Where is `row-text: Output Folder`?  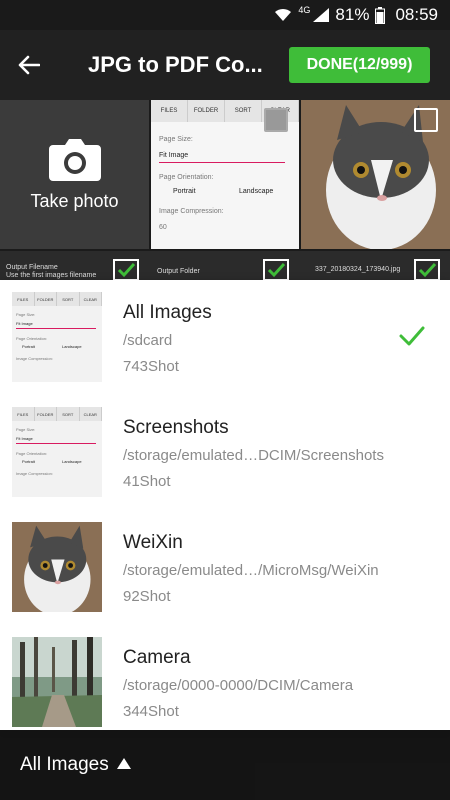 row-text: Output Folder is located at coordinates (178, 271).